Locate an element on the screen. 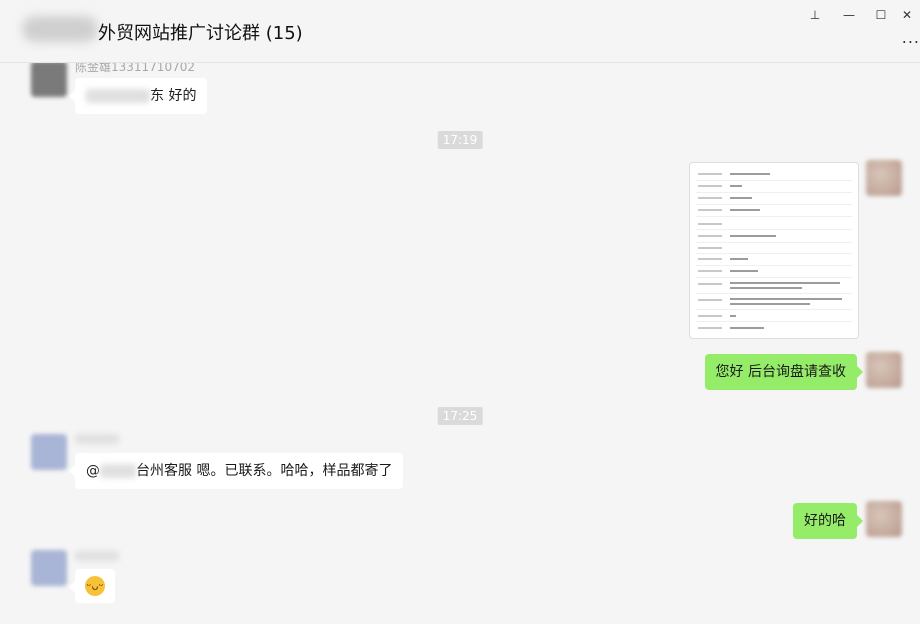 Image resolution: width=920 pixels, height=624 pixels. message-bubble: 您好 后台询盘请查收 is located at coordinates (784, 372).